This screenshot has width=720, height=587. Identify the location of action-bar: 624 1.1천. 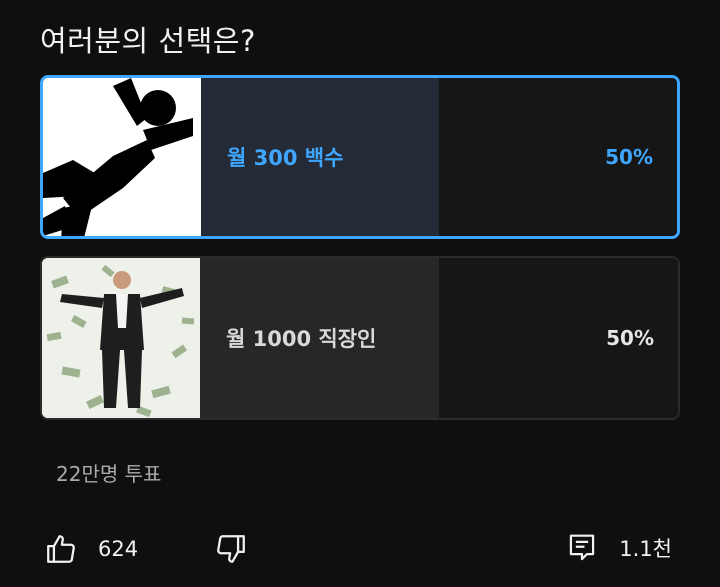
(360, 550).